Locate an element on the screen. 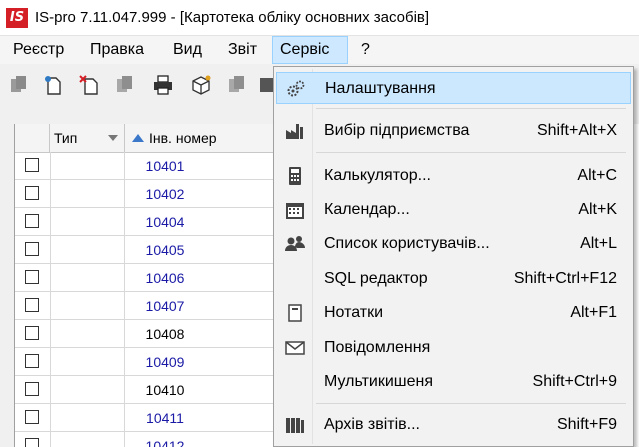  inv-number-cell: 10401 is located at coordinates (165, 166).